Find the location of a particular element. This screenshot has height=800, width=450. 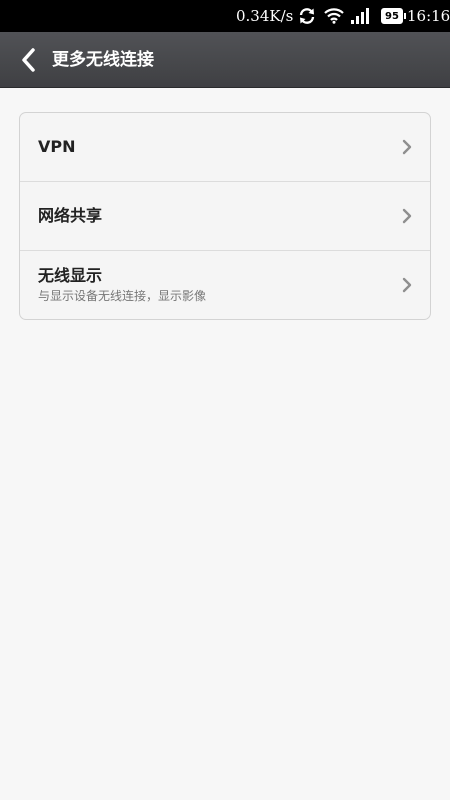

list-item-wireless-display: 无线显示 与显示设备无线连接，显示影像 is located at coordinates (225, 285).